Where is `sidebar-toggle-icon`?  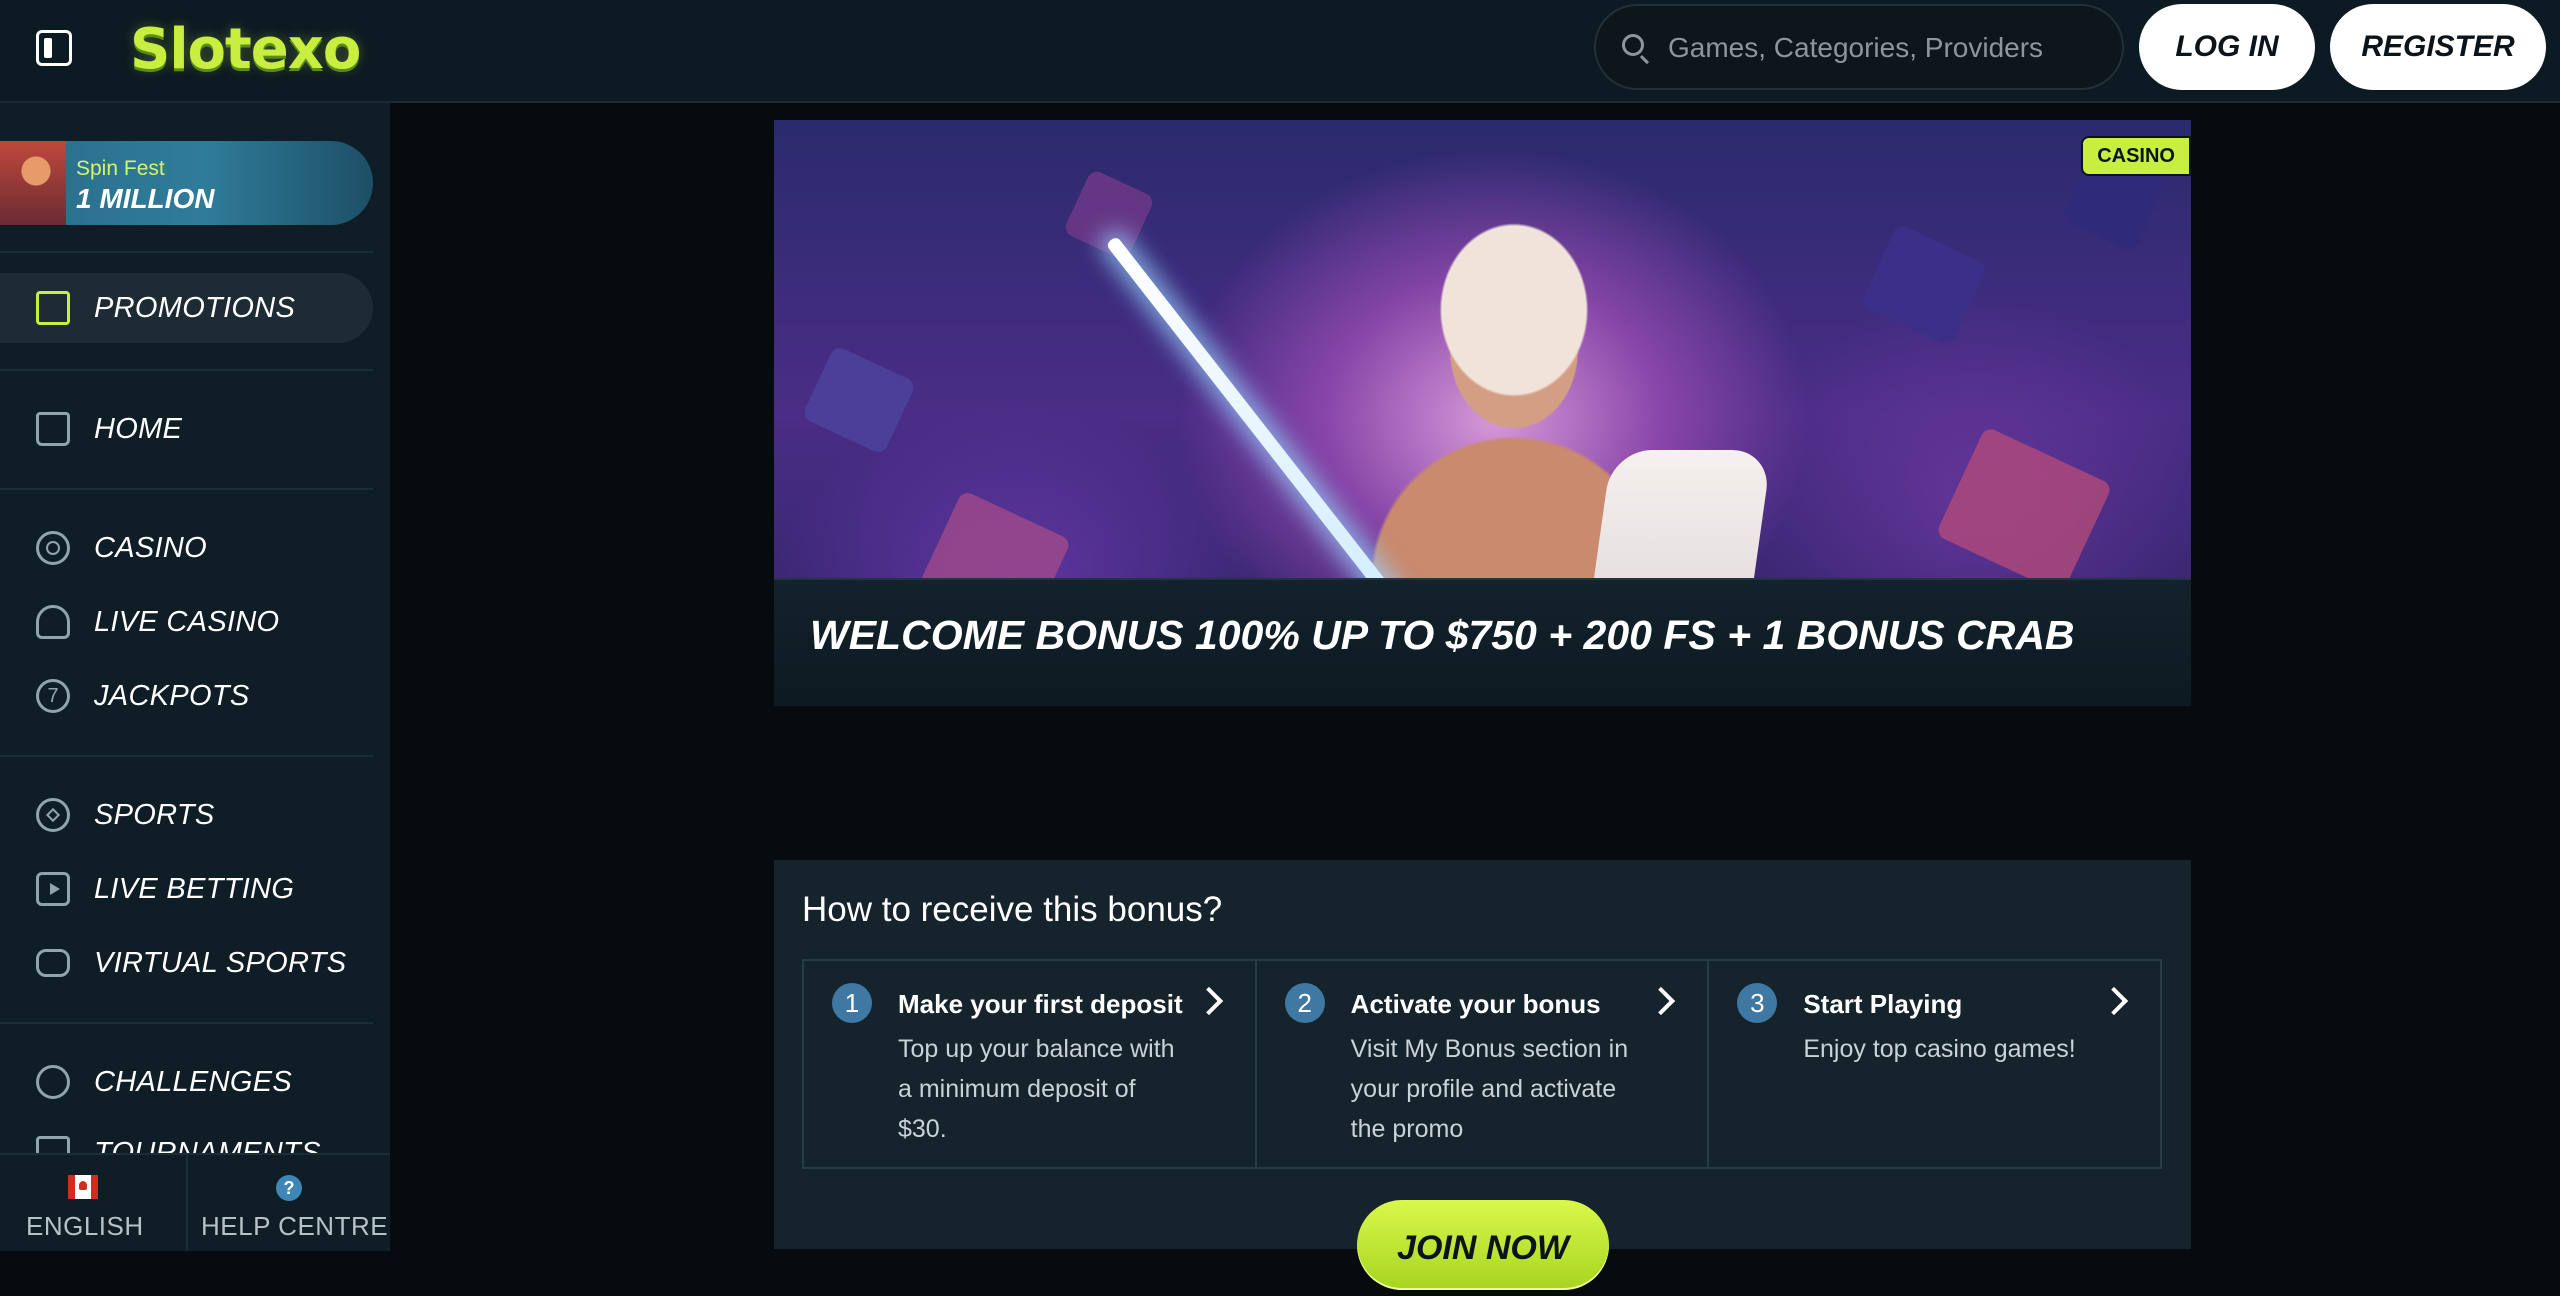 sidebar-toggle-icon is located at coordinates (54, 48).